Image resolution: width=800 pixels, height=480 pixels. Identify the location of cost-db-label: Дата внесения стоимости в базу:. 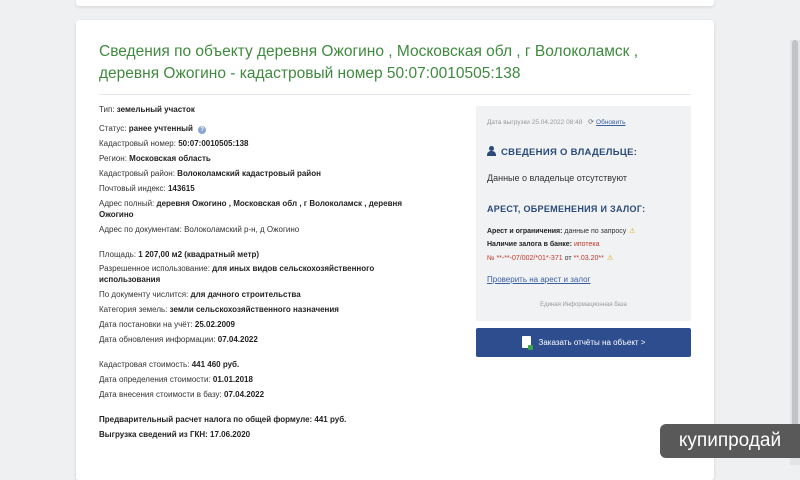
(160, 394).